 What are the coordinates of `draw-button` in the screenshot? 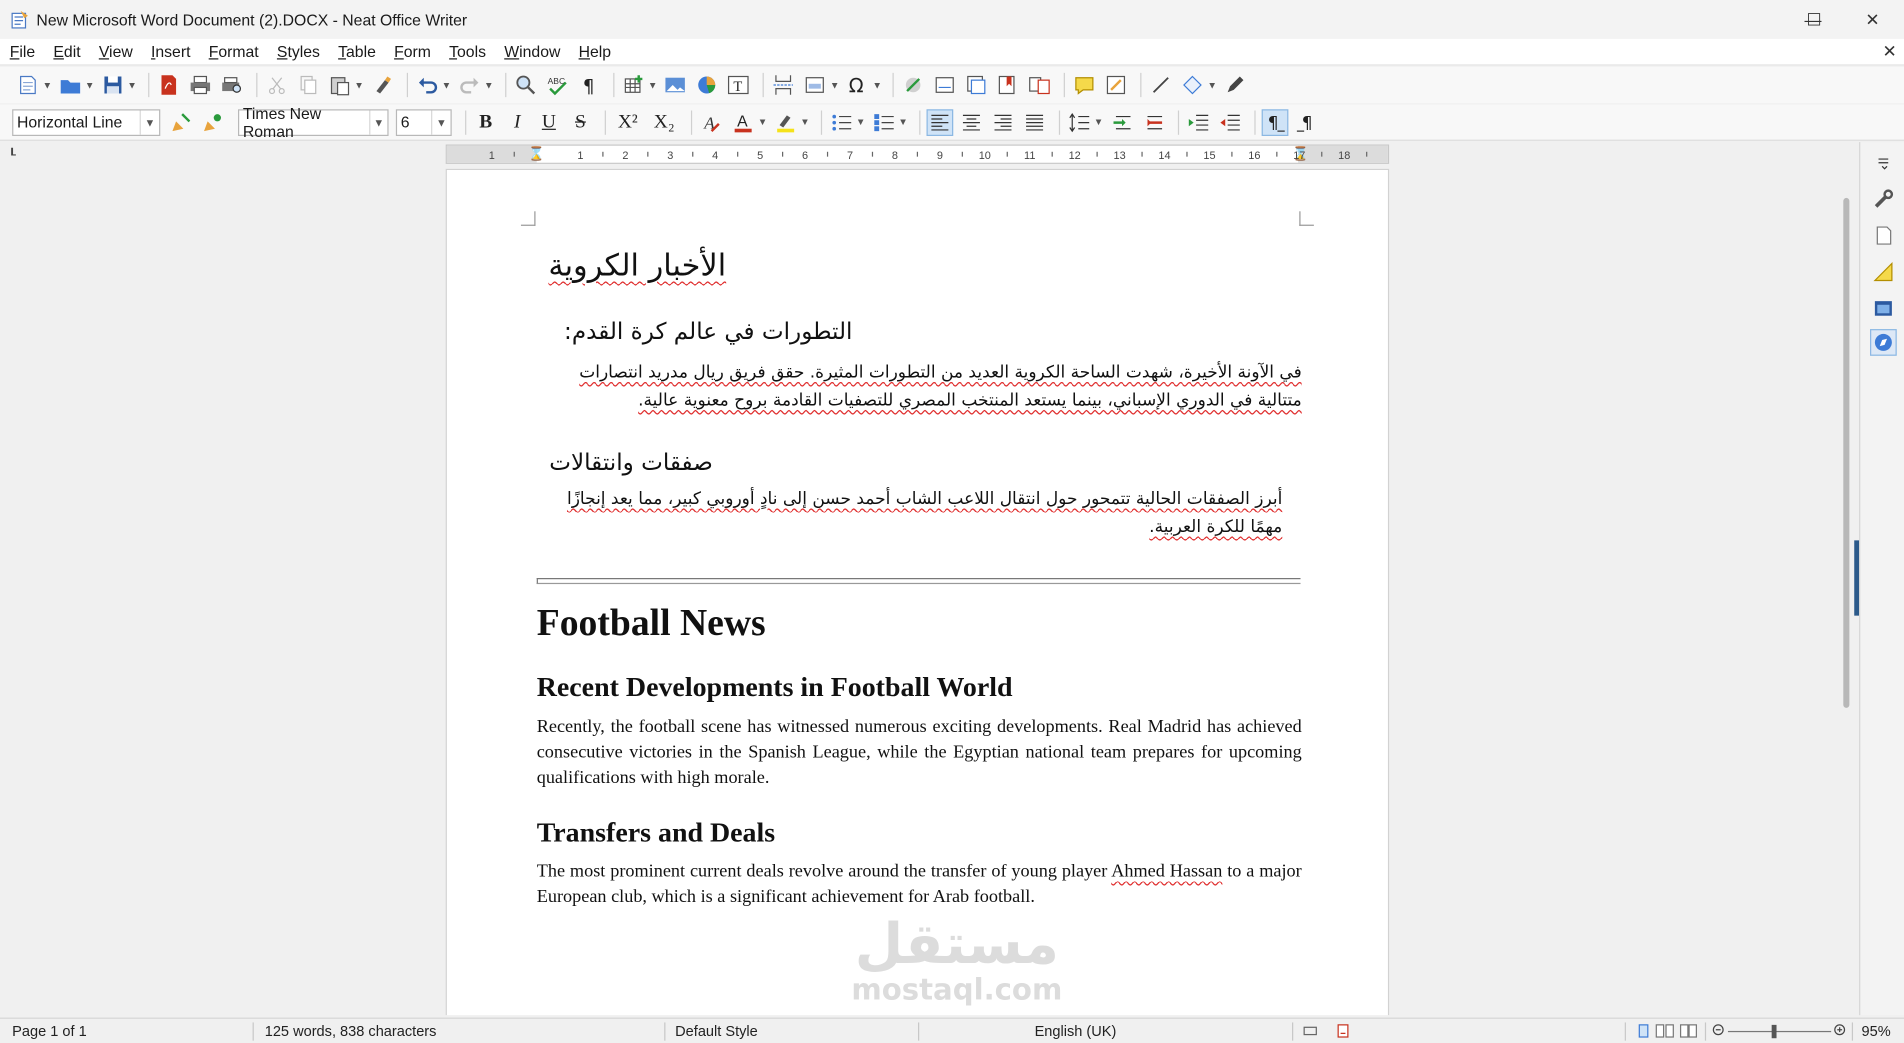 It's located at (1235, 85).